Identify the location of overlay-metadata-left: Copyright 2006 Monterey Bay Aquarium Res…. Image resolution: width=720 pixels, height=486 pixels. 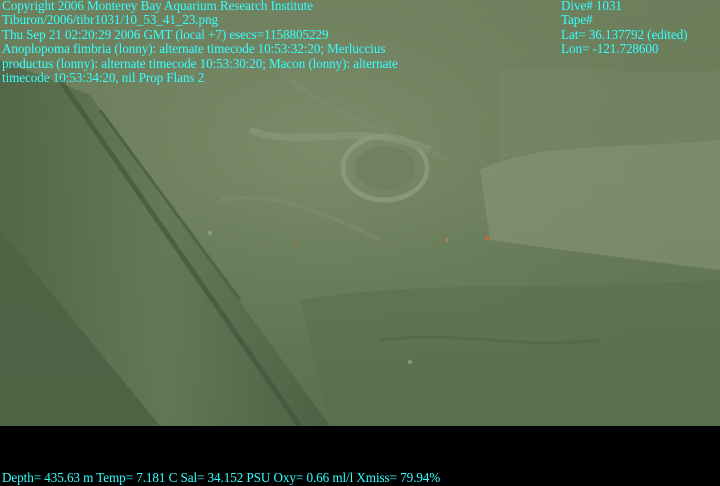
(200, 42).